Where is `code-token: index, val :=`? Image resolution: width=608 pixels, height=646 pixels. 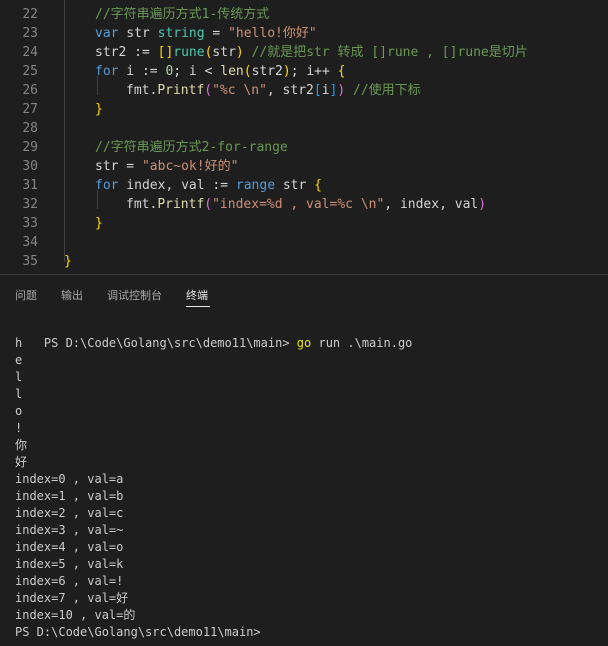
code-token: index, val := is located at coordinates (177, 185).